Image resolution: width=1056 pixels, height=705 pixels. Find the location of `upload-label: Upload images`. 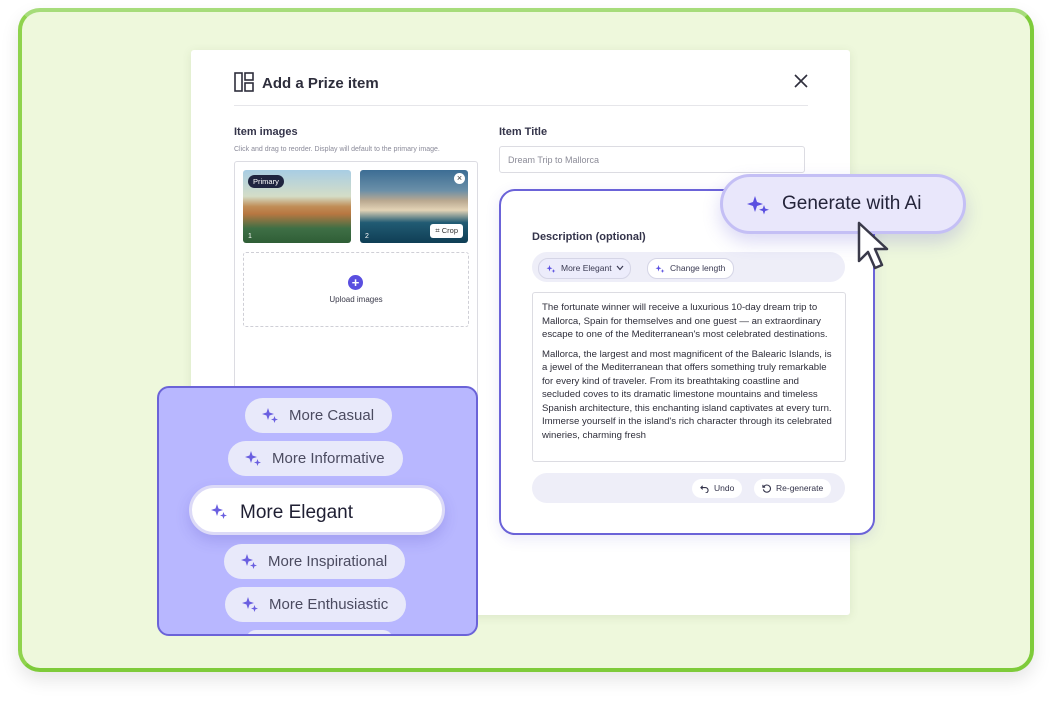

upload-label: Upload images is located at coordinates (356, 299).